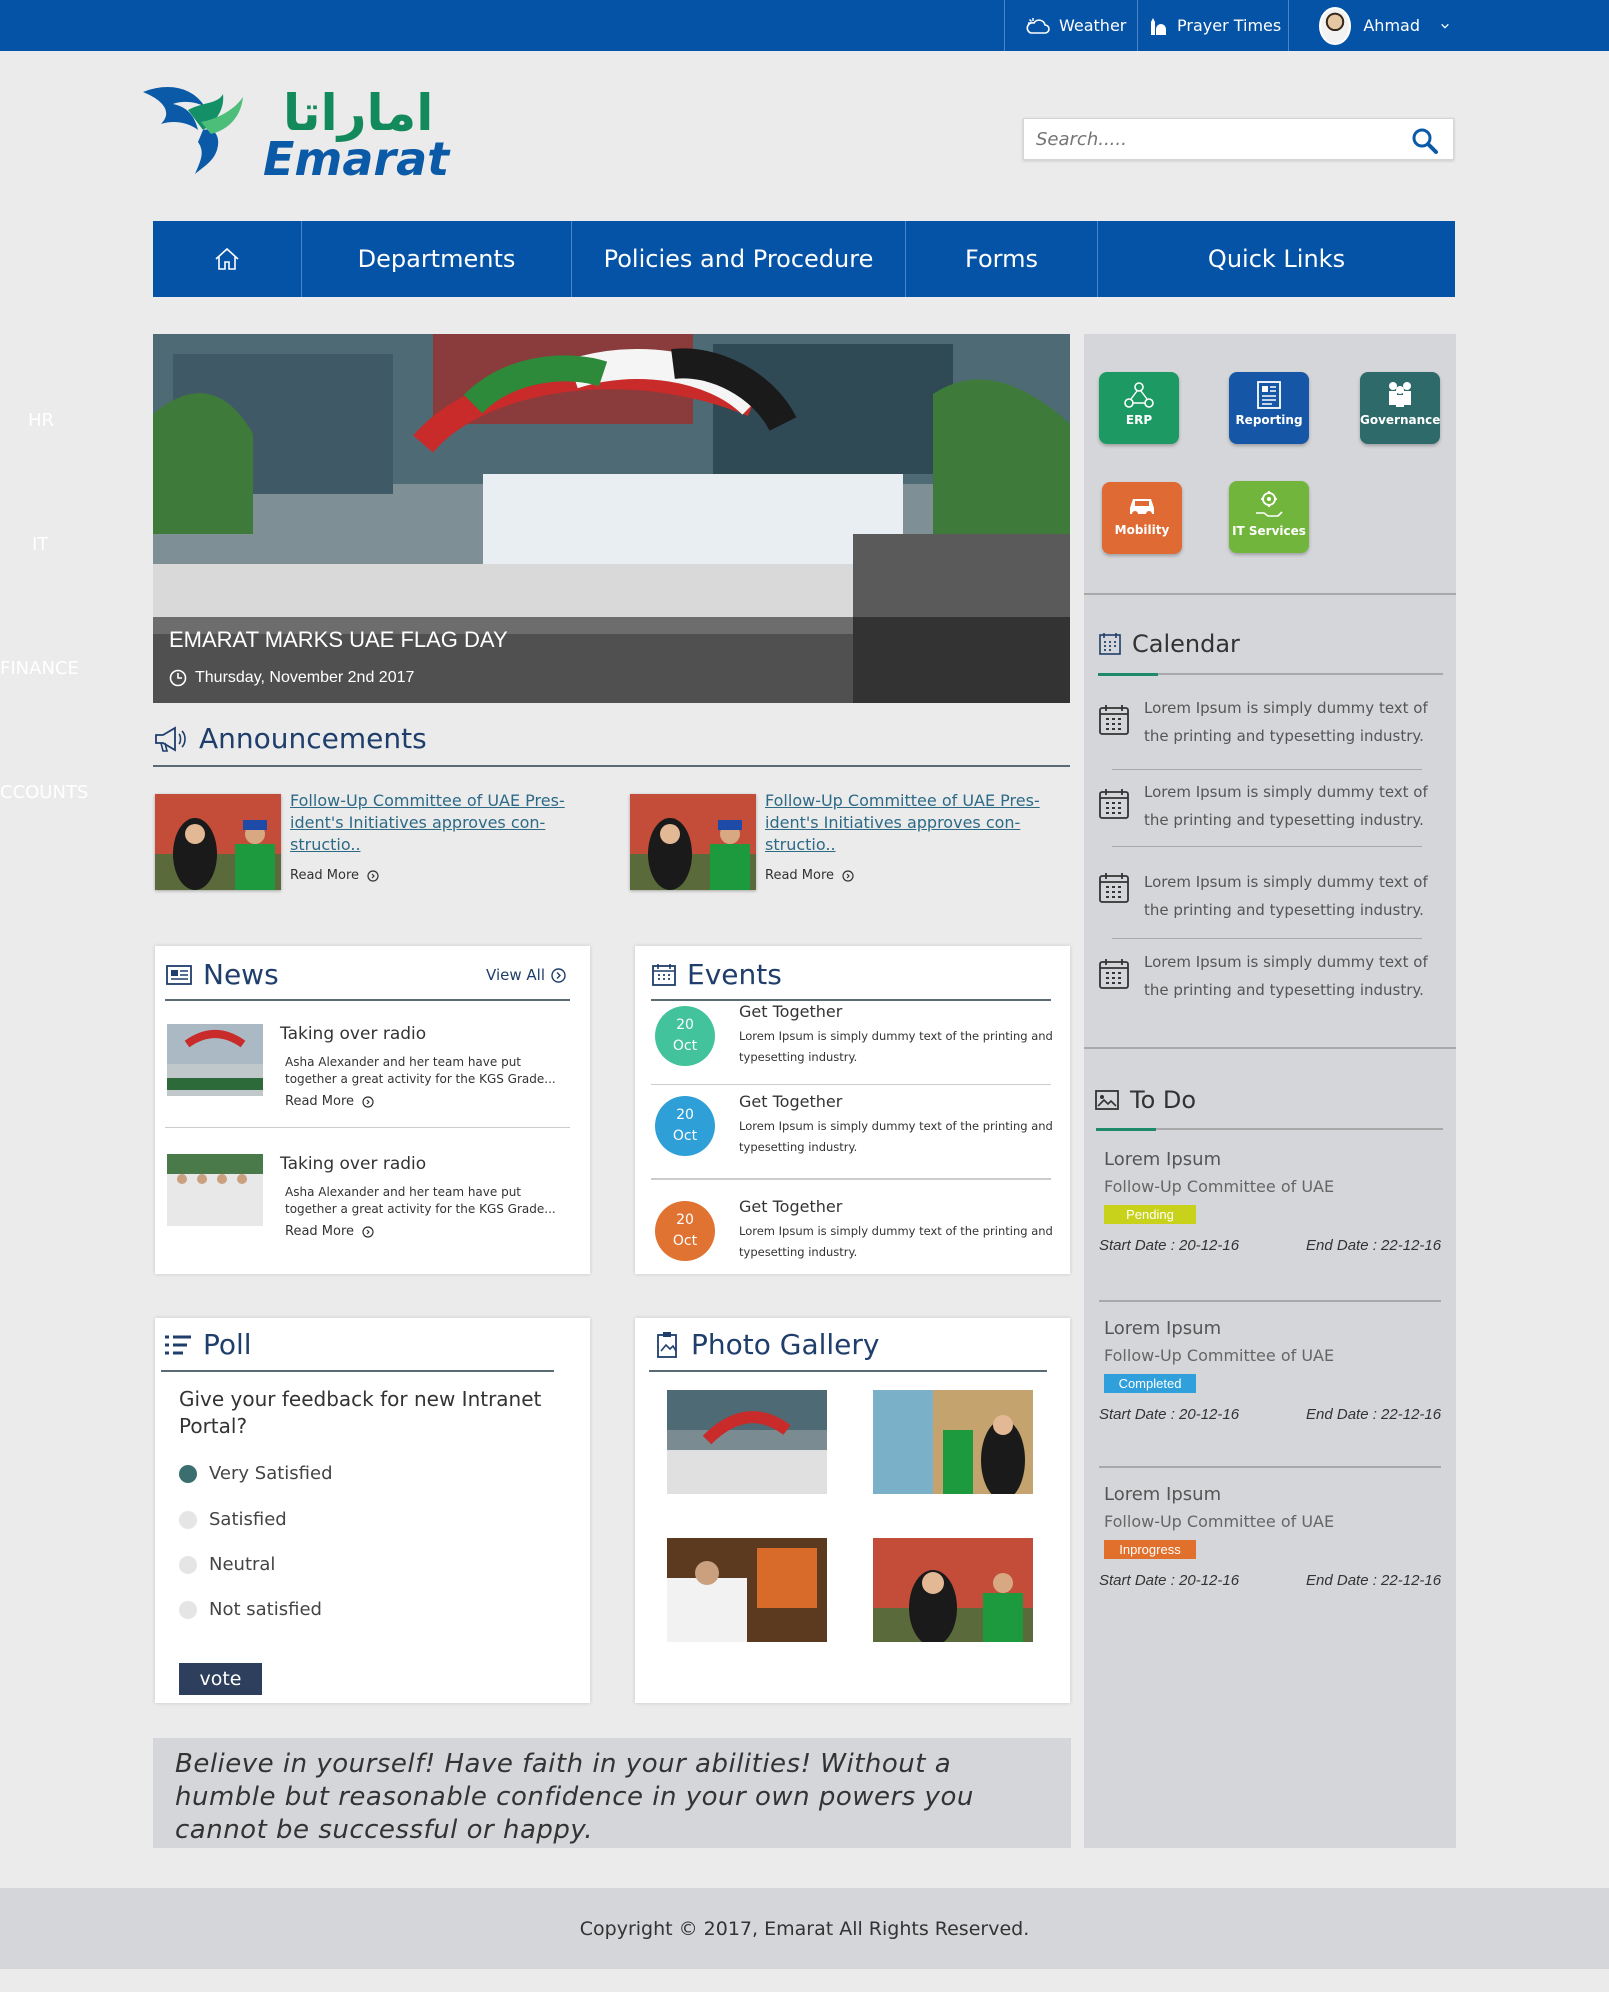  Describe the element at coordinates (1142, 530) in the screenshot. I see `app-label: Mobility` at that location.